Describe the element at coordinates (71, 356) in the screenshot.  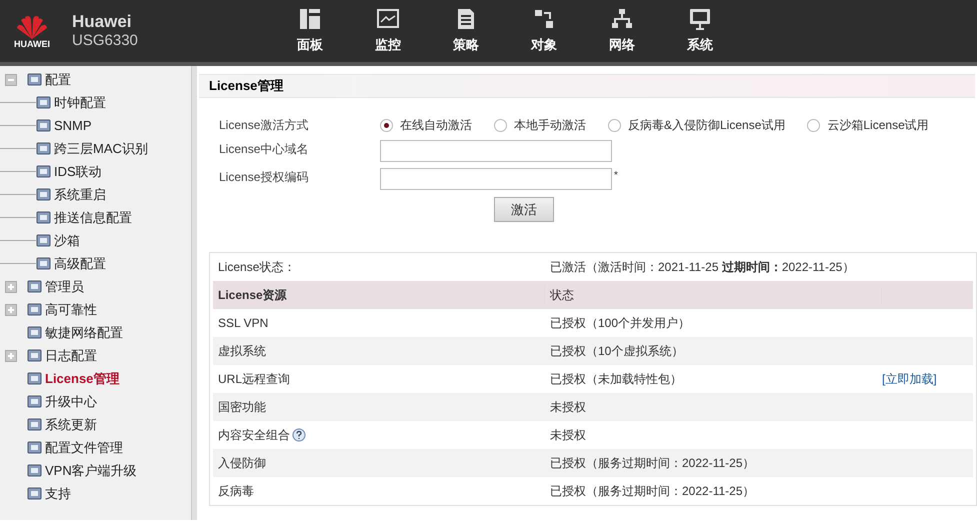
I see `tree-item: 日志配置` at that location.